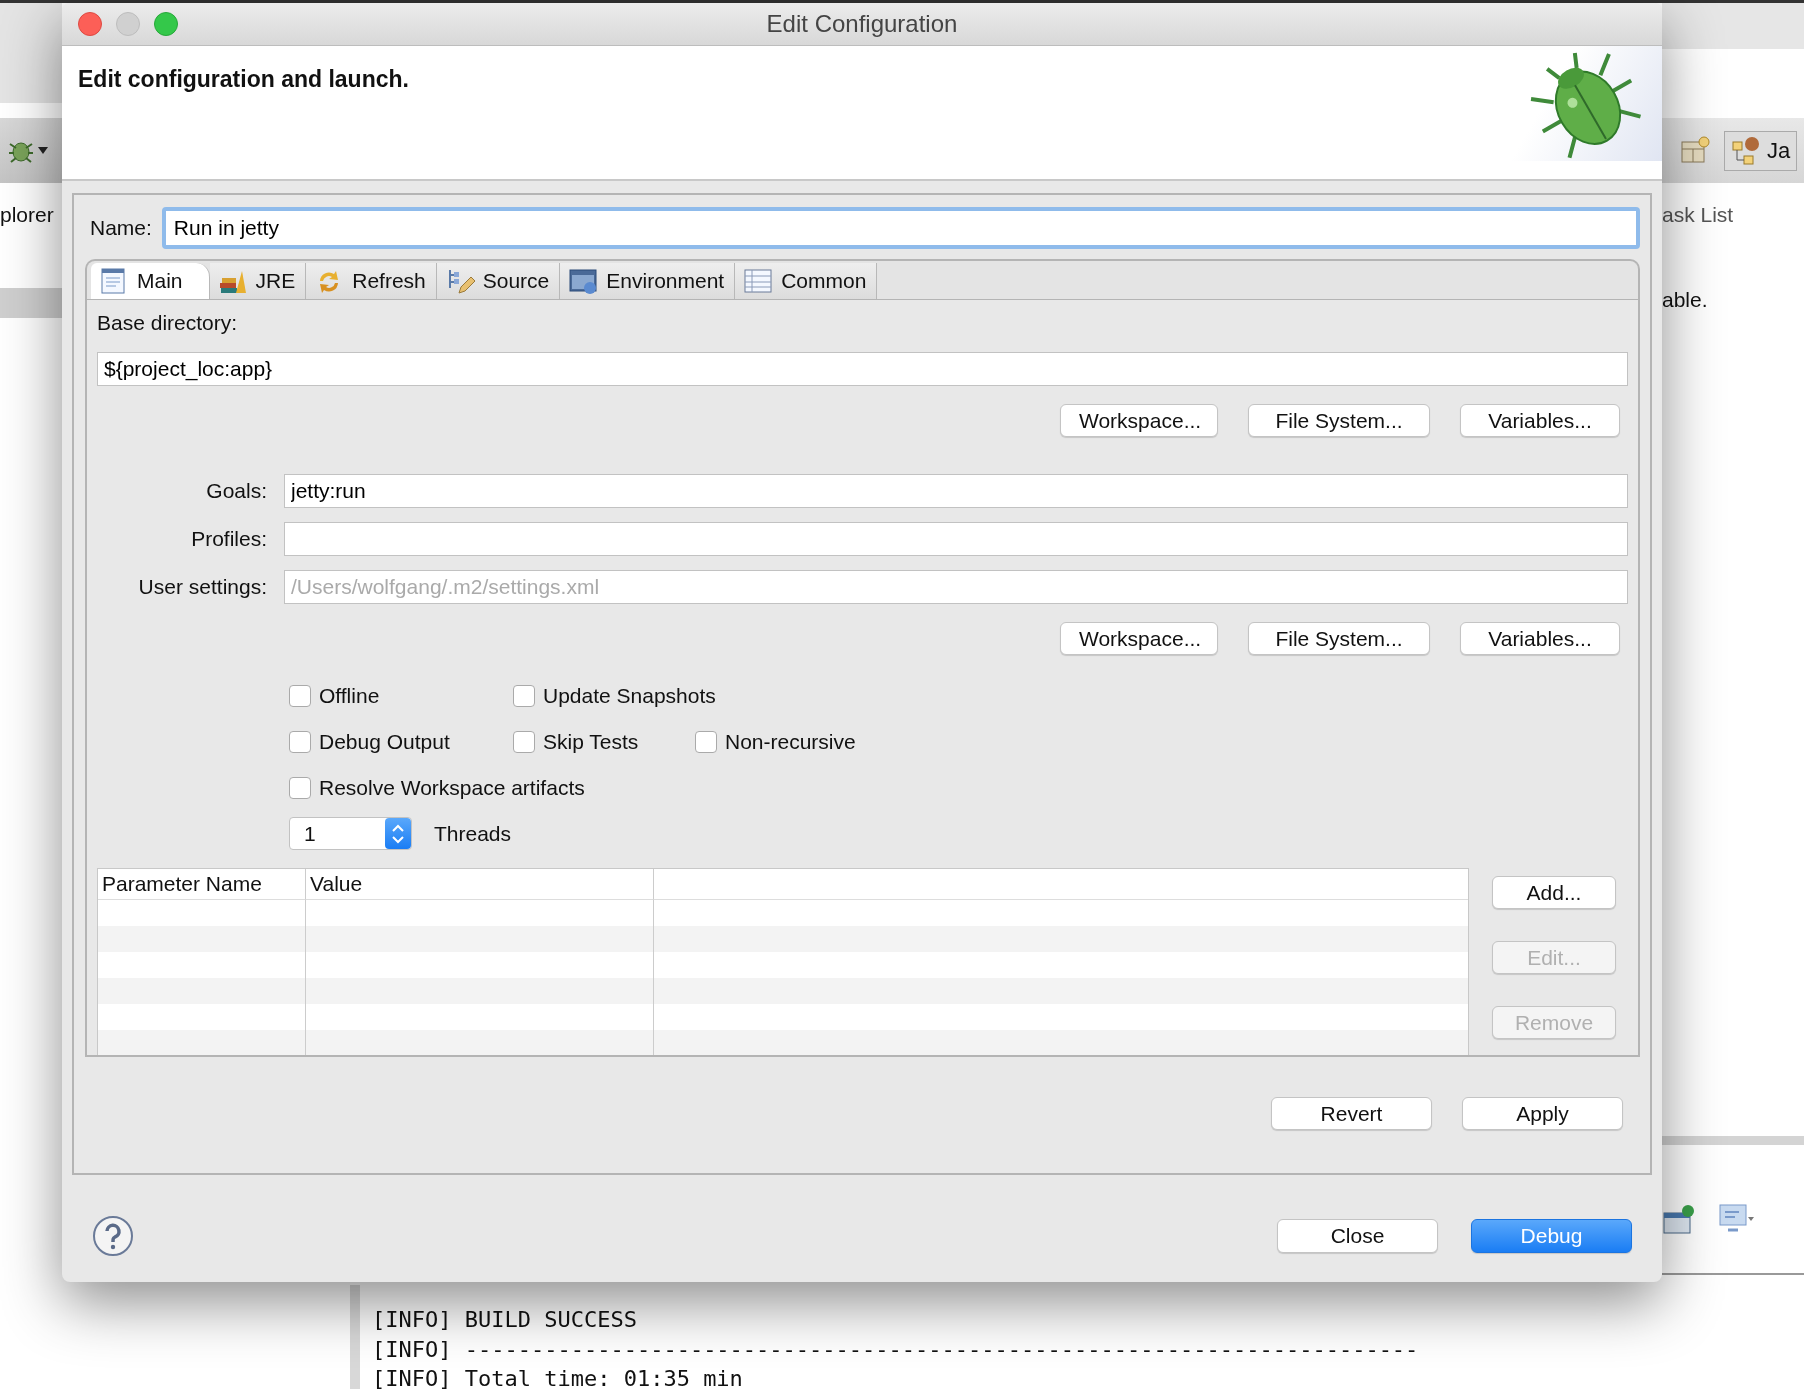  I want to click on checkbox-label: Skip Tests, so click(591, 742).